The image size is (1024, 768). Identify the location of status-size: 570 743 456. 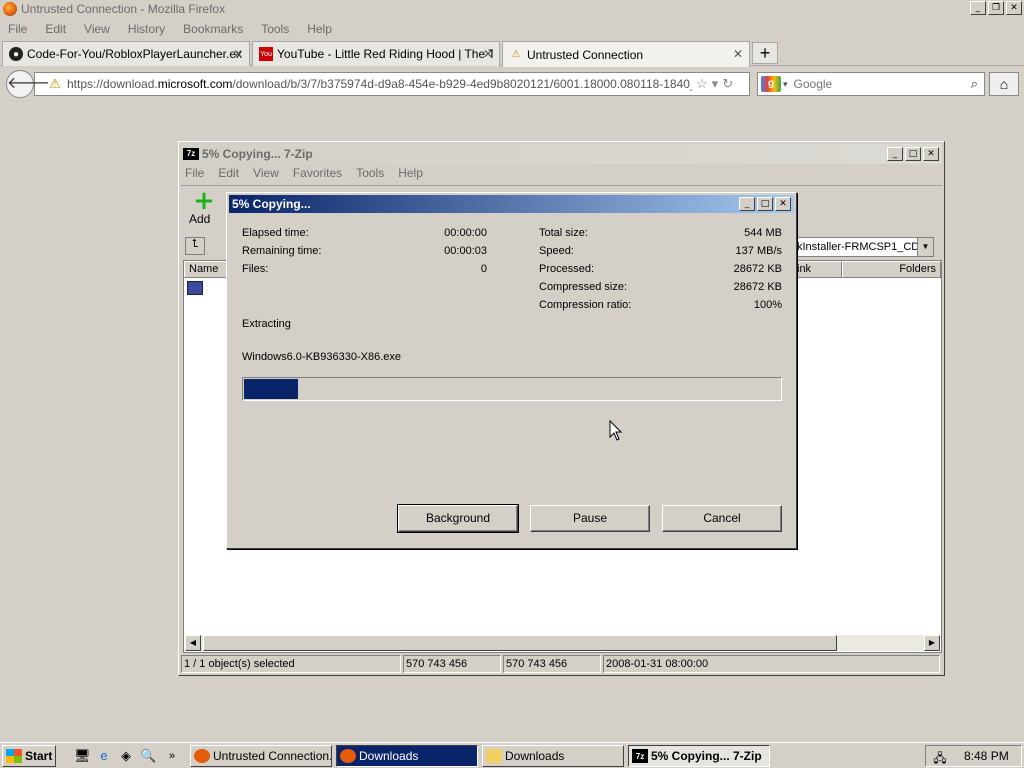
(452, 664).